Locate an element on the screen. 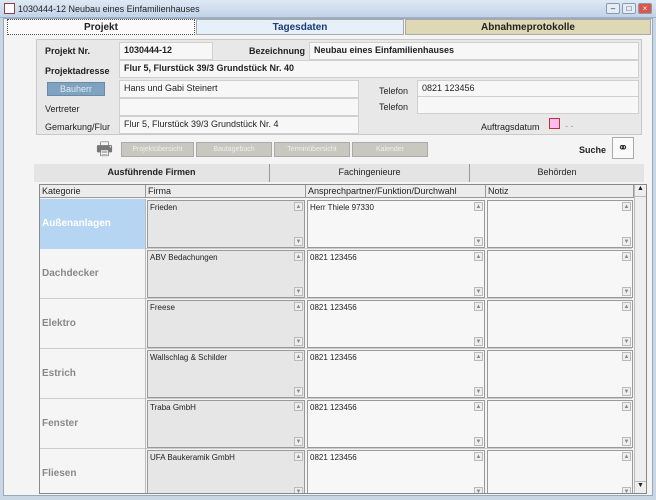 This screenshot has height=500, width=656. bezeichnung-field: Neubau eines Einfamilienhauses is located at coordinates (474, 51).